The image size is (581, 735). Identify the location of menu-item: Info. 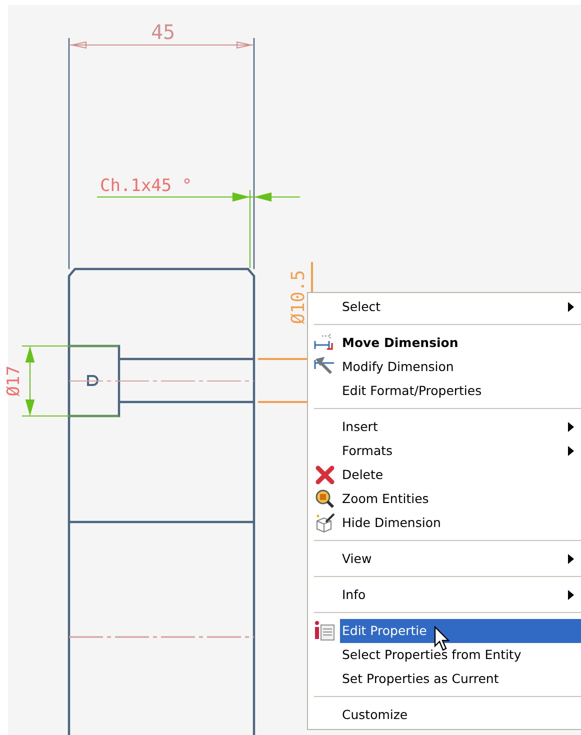
(460, 595).